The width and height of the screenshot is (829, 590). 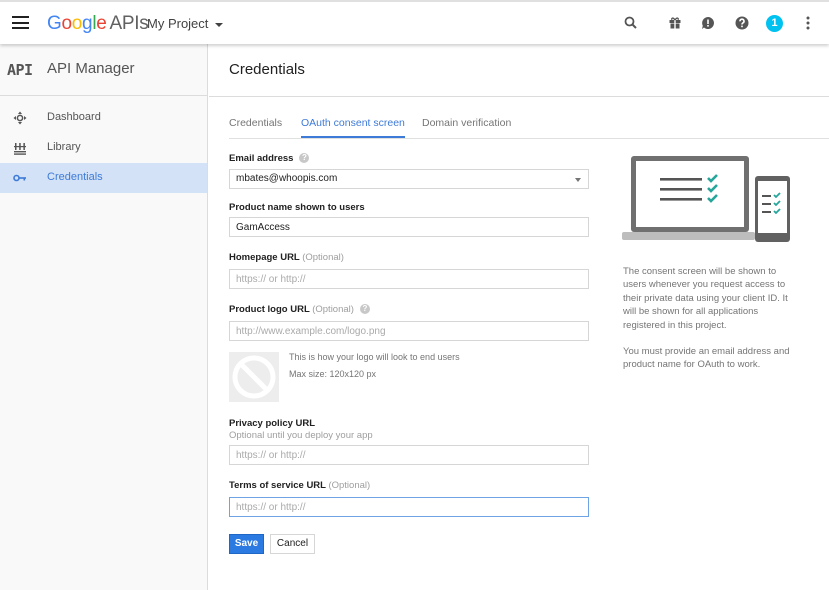 I want to click on tab-credentials: Credentials, so click(x=255, y=127).